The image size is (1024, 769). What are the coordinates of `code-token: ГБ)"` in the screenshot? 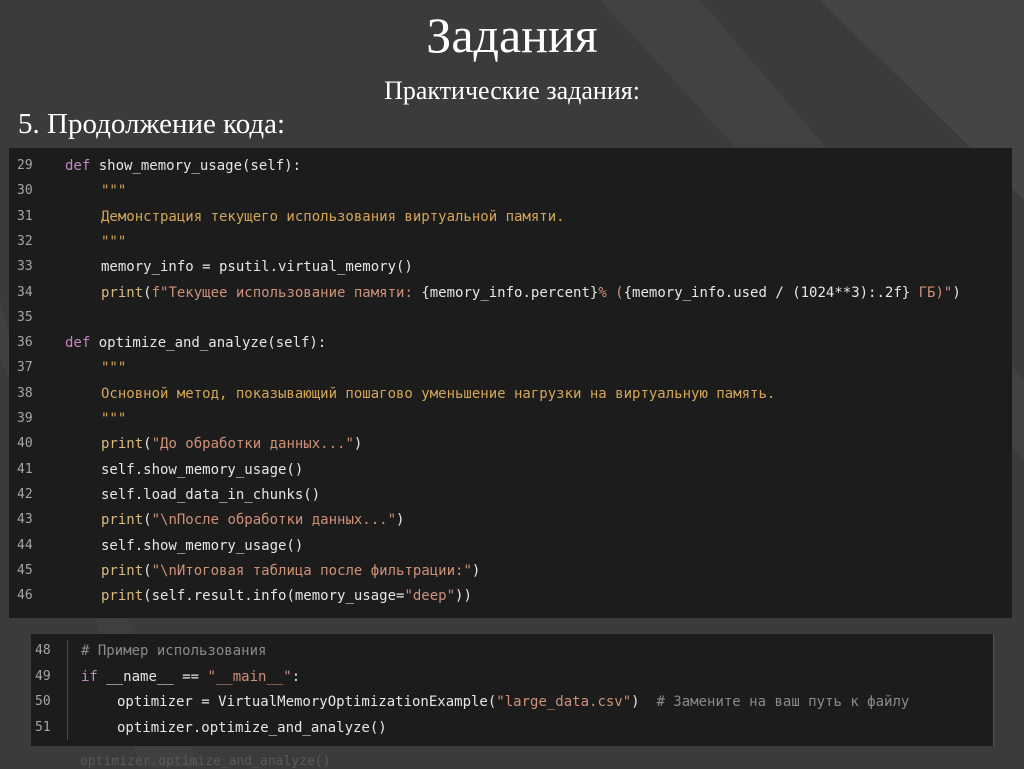 It's located at (931, 292).